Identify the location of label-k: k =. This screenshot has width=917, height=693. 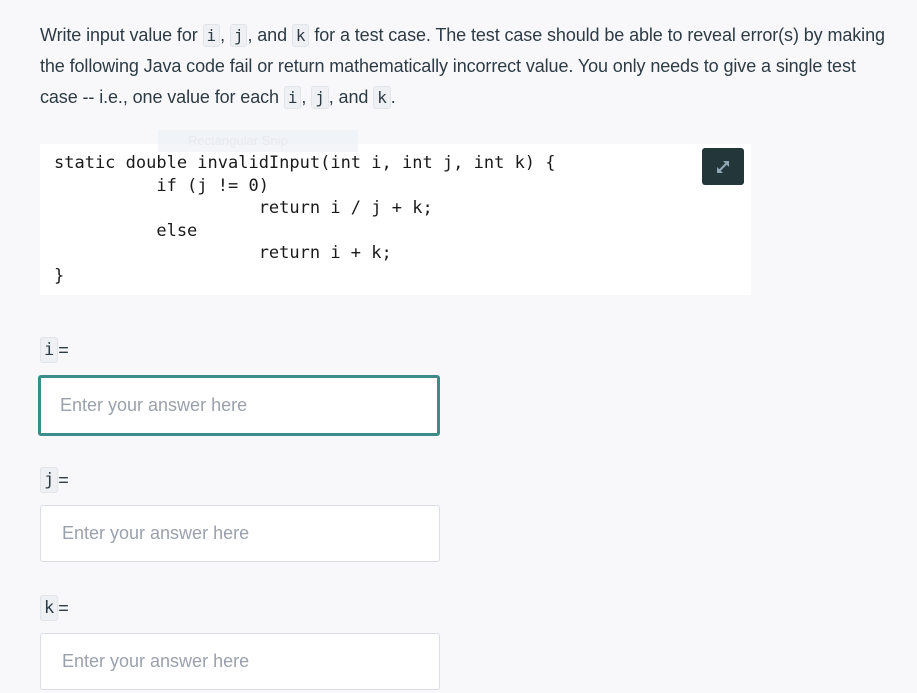
(54, 608).